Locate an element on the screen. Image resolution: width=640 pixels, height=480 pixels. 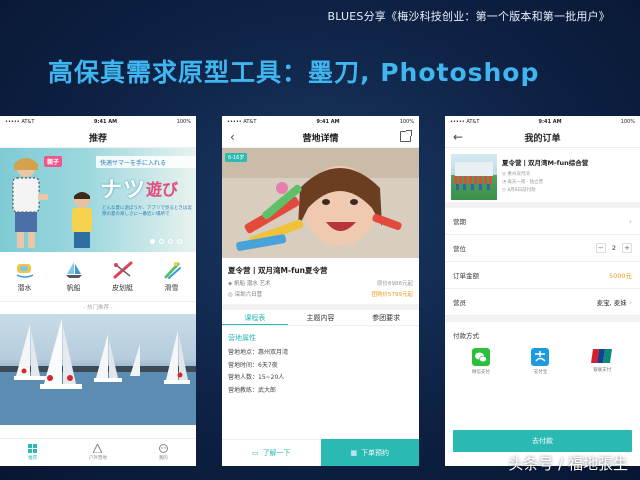
tab-outdoor-camp: 户外营地 is located at coordinates (97, 452).